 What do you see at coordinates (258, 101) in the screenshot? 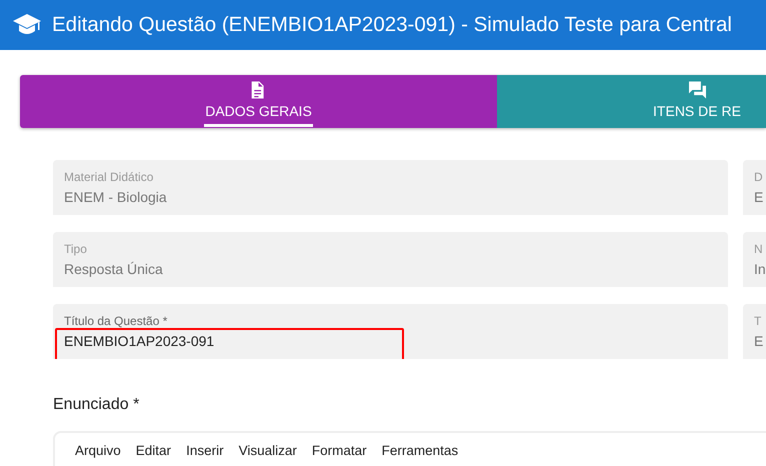
I see `tab: DADOS GERAIS` at bounding box center [258, 101].